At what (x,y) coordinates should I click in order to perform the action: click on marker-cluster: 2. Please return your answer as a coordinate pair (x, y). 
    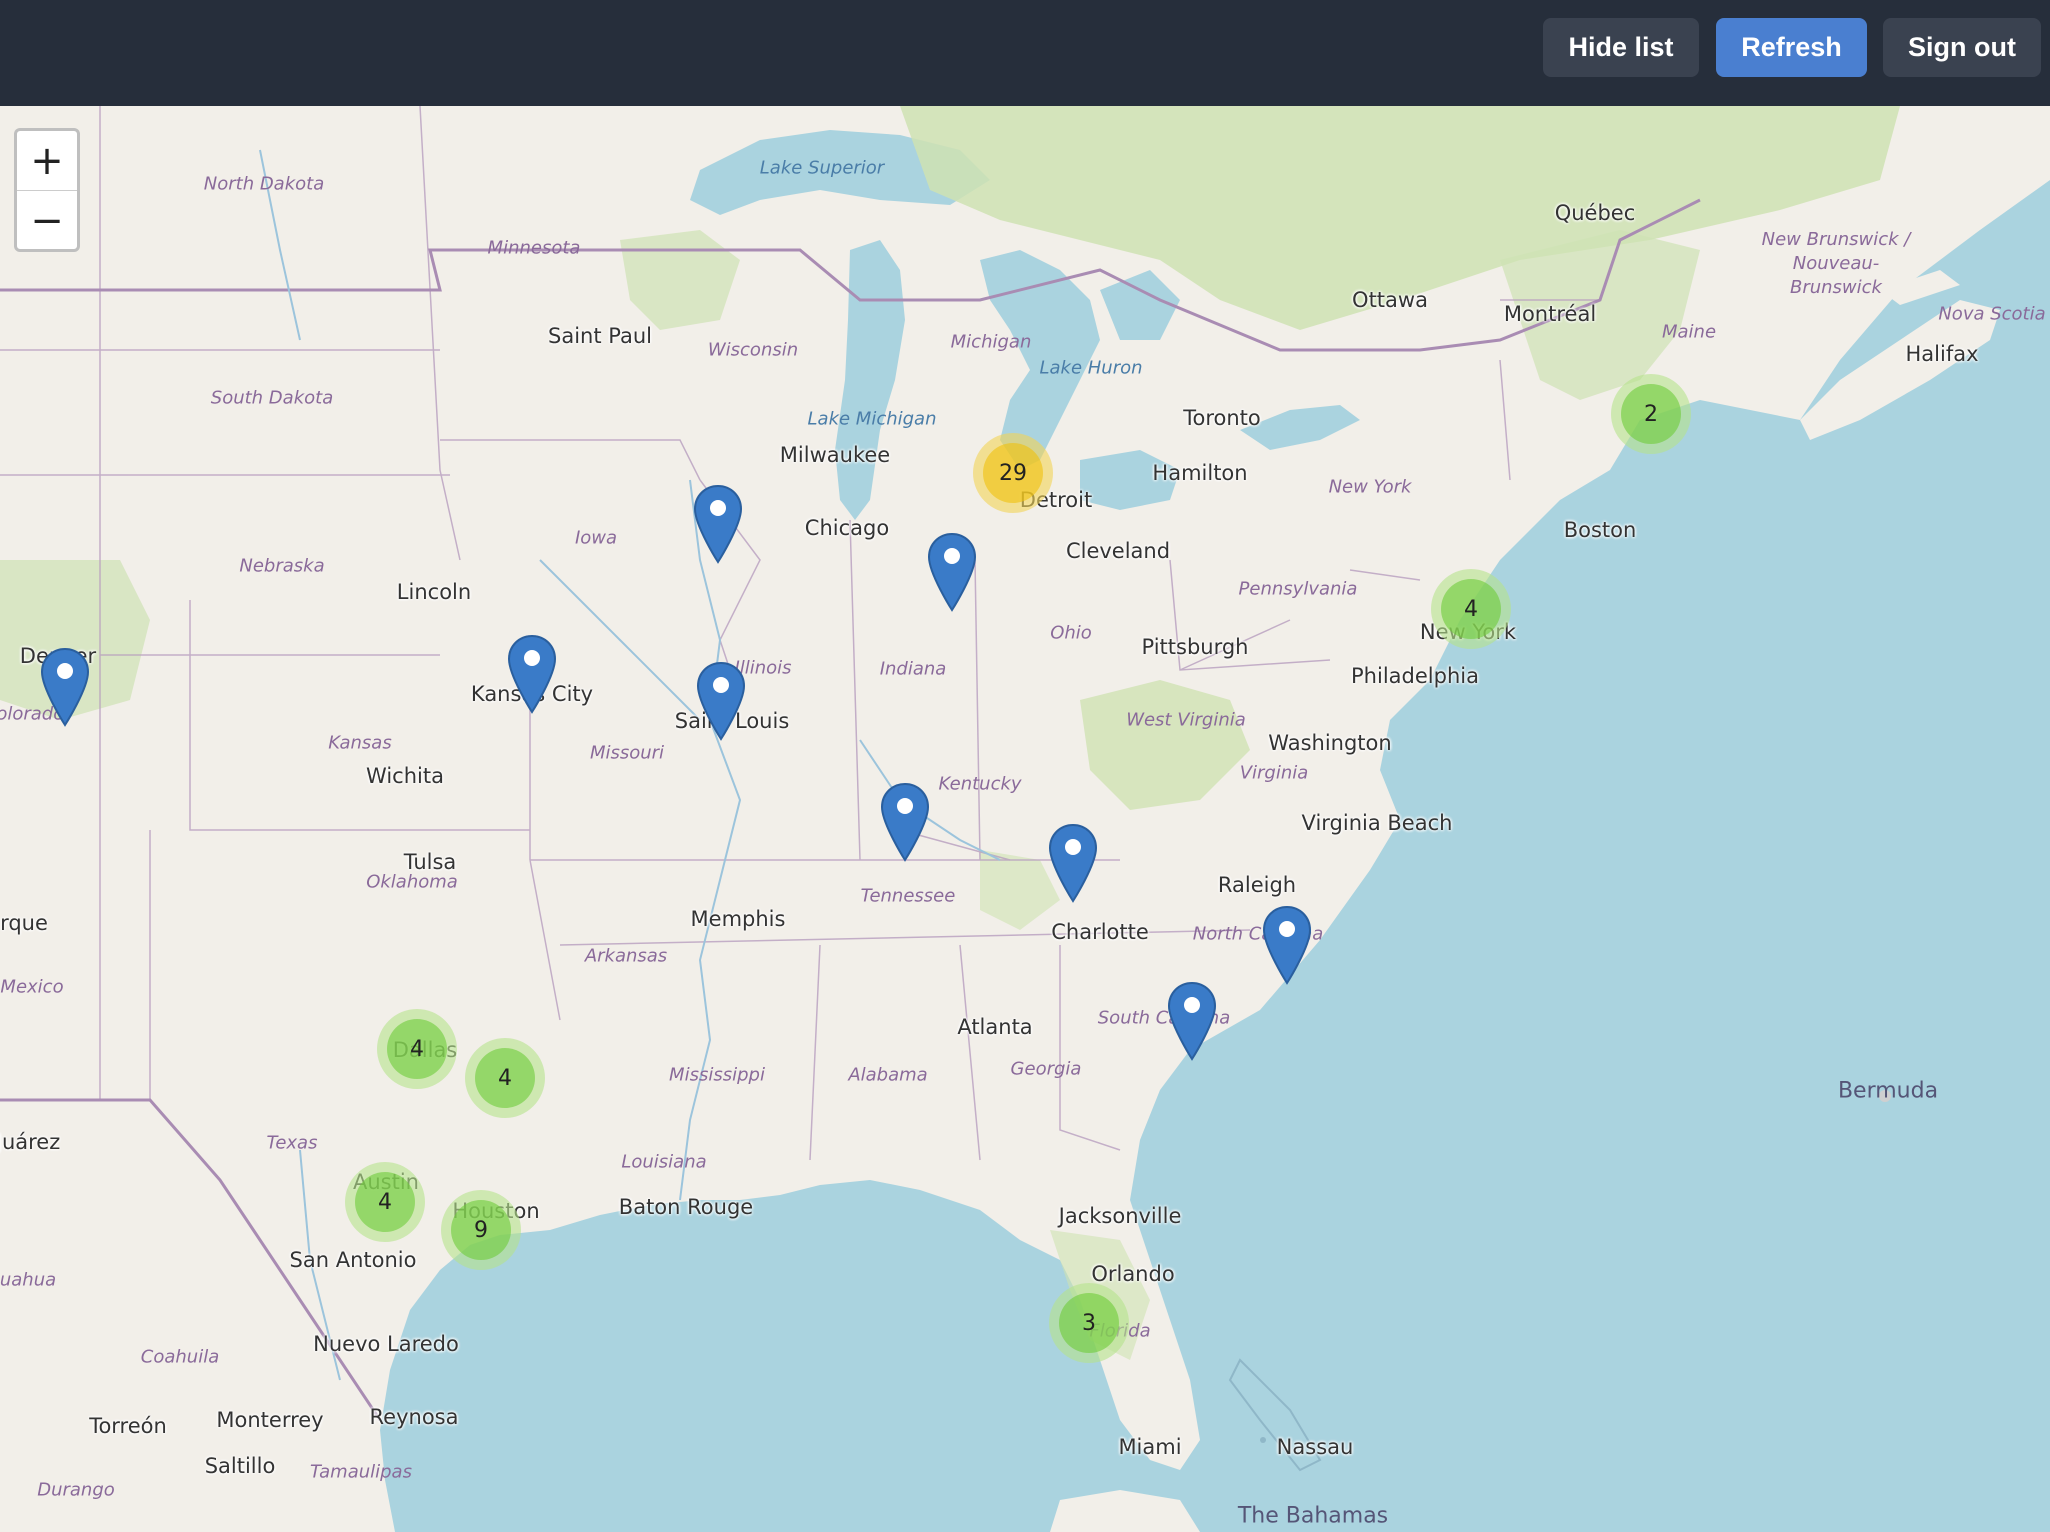
    Looking at the image, I should click on (1651, 414).